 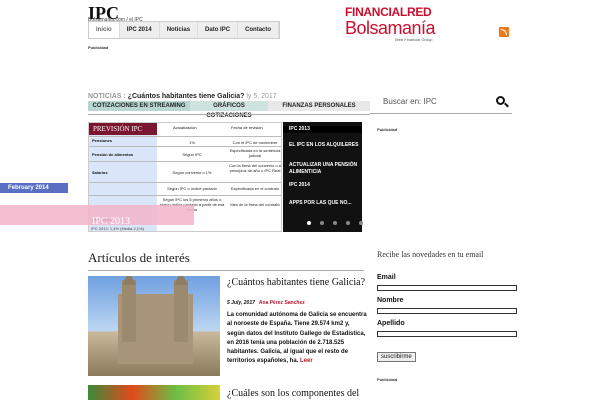 I want to click on email-field, so click(x=447, y=288).